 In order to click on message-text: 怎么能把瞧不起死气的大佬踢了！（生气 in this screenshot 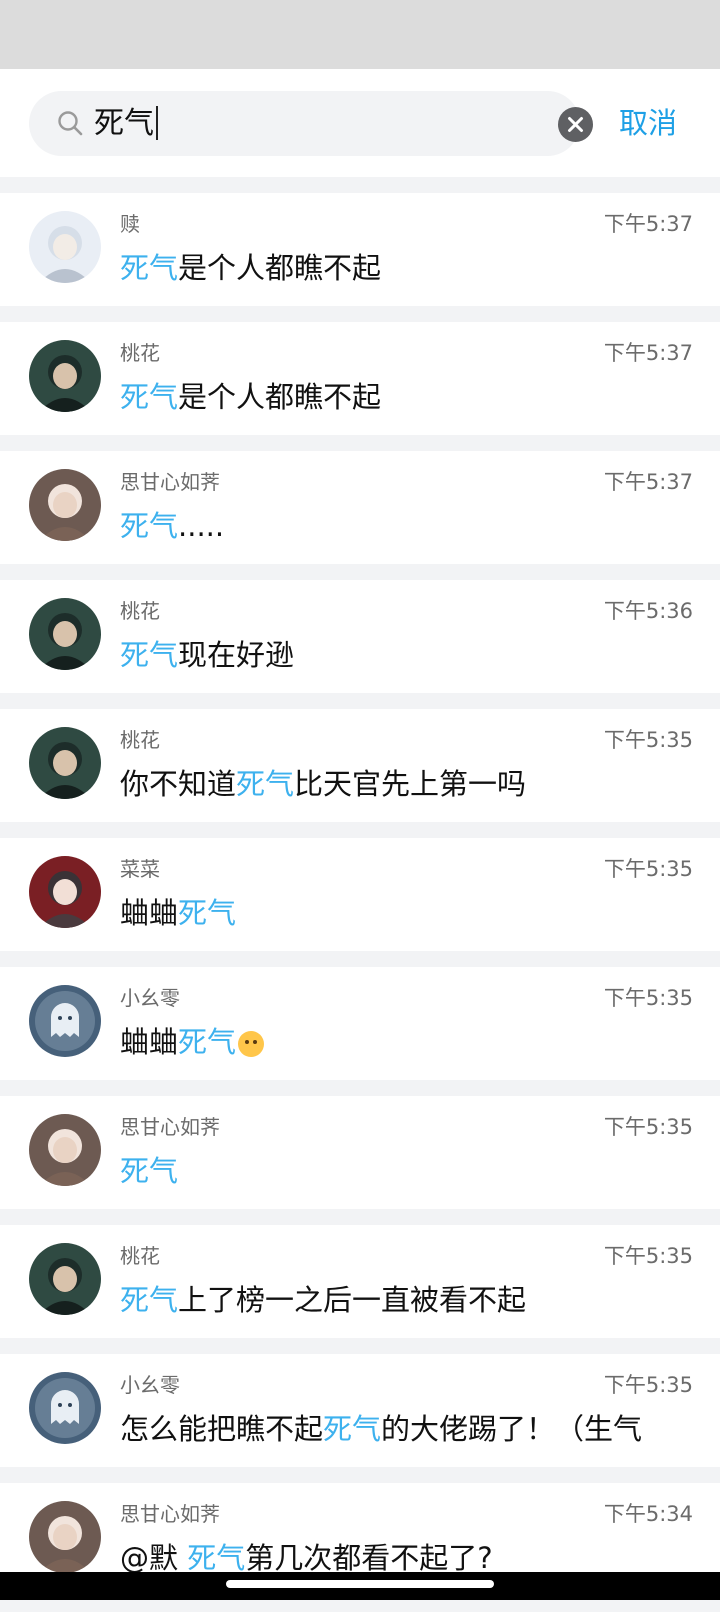, I will do `click(381, 1429)`.